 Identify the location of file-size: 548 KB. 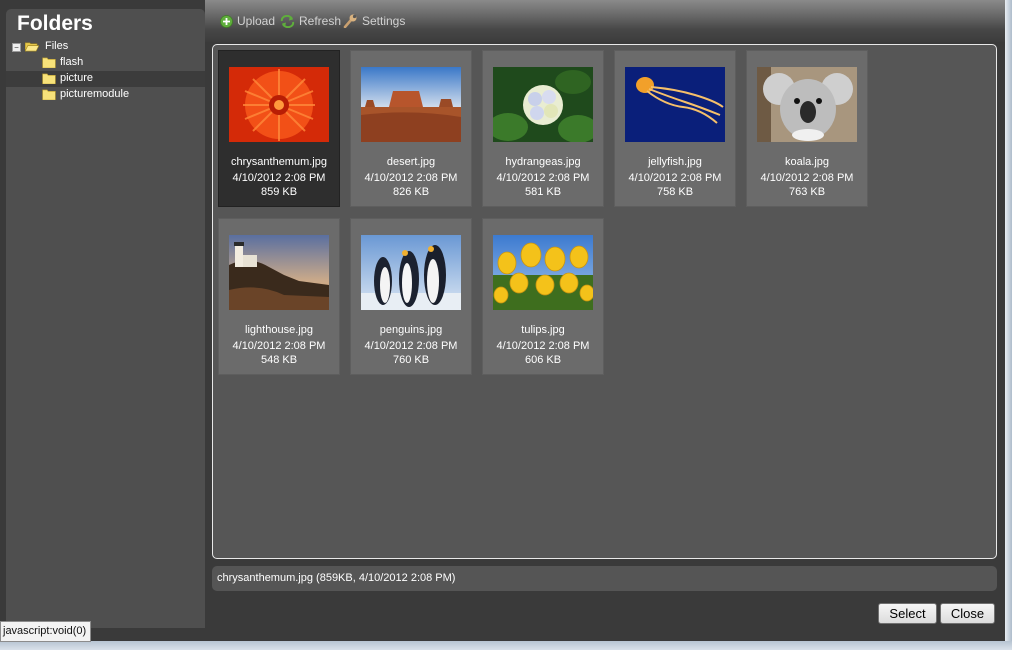
(279, 360).